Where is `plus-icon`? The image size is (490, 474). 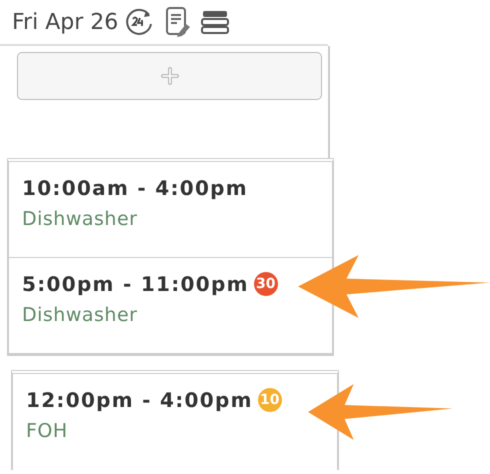 plus-icon is located at coordinates (169, 76).